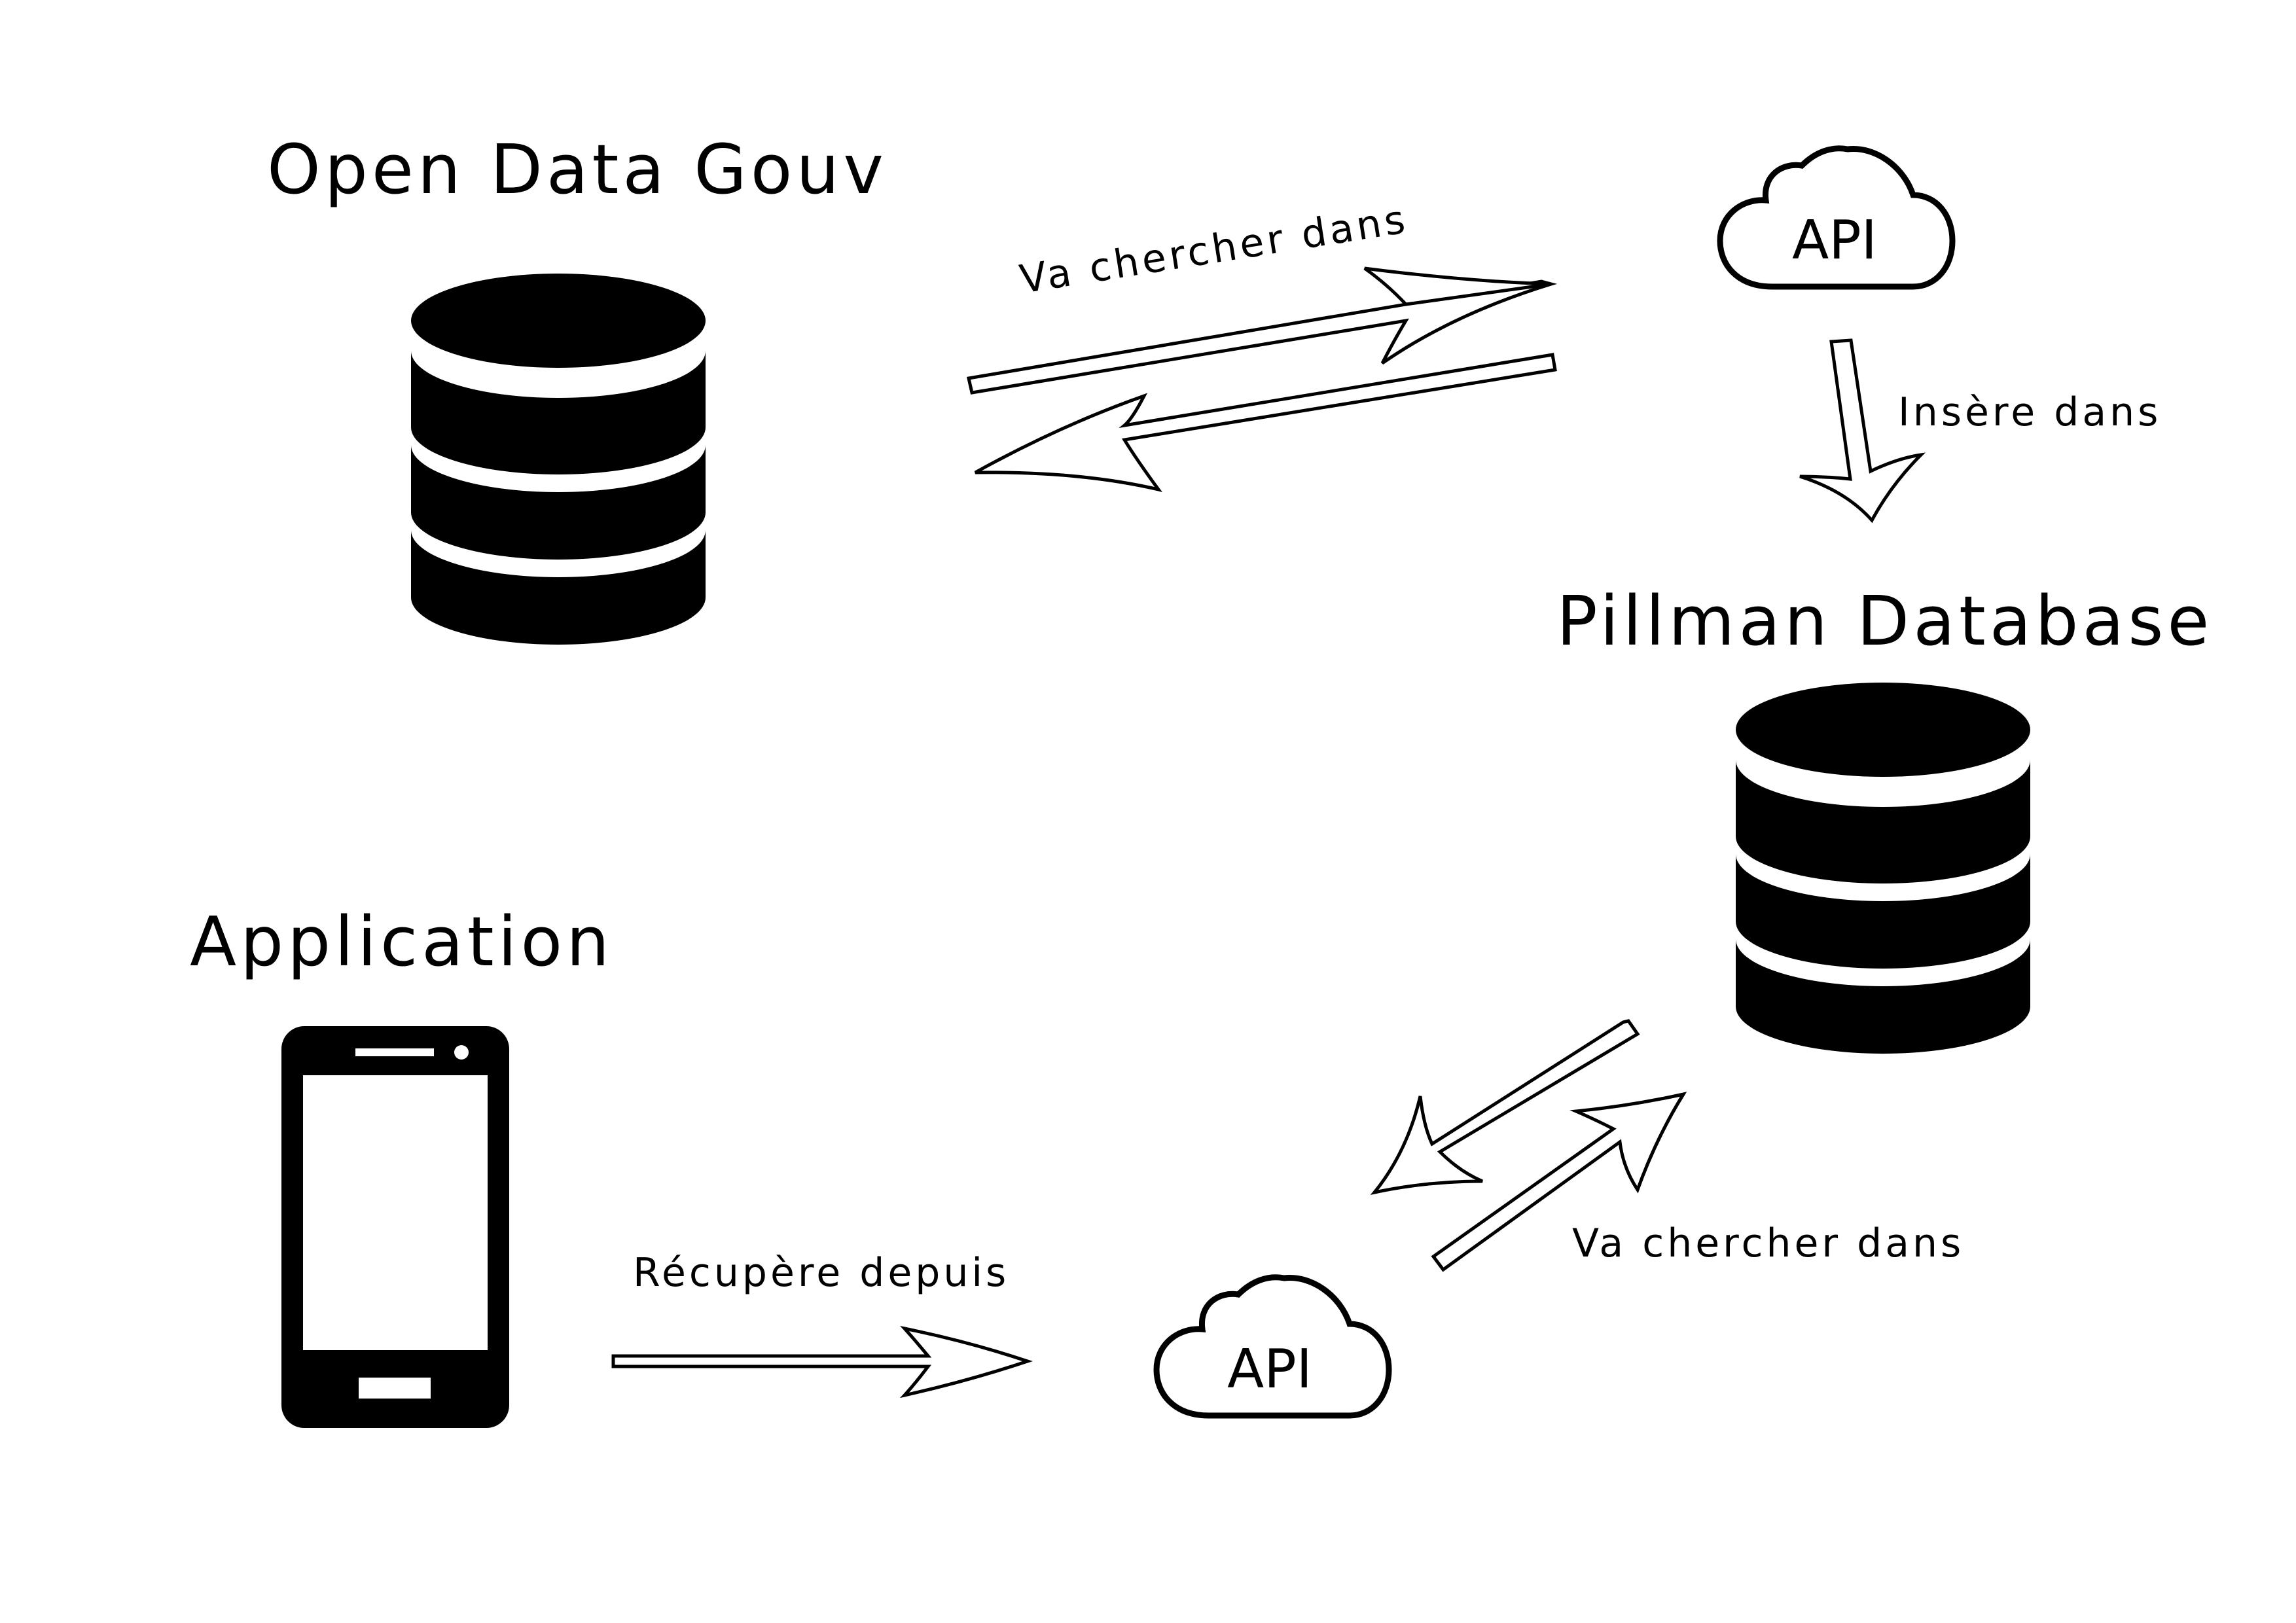  I want to click on edge-api-bottom-to-pillman: Va chercher dans, so click(1697, 1182).